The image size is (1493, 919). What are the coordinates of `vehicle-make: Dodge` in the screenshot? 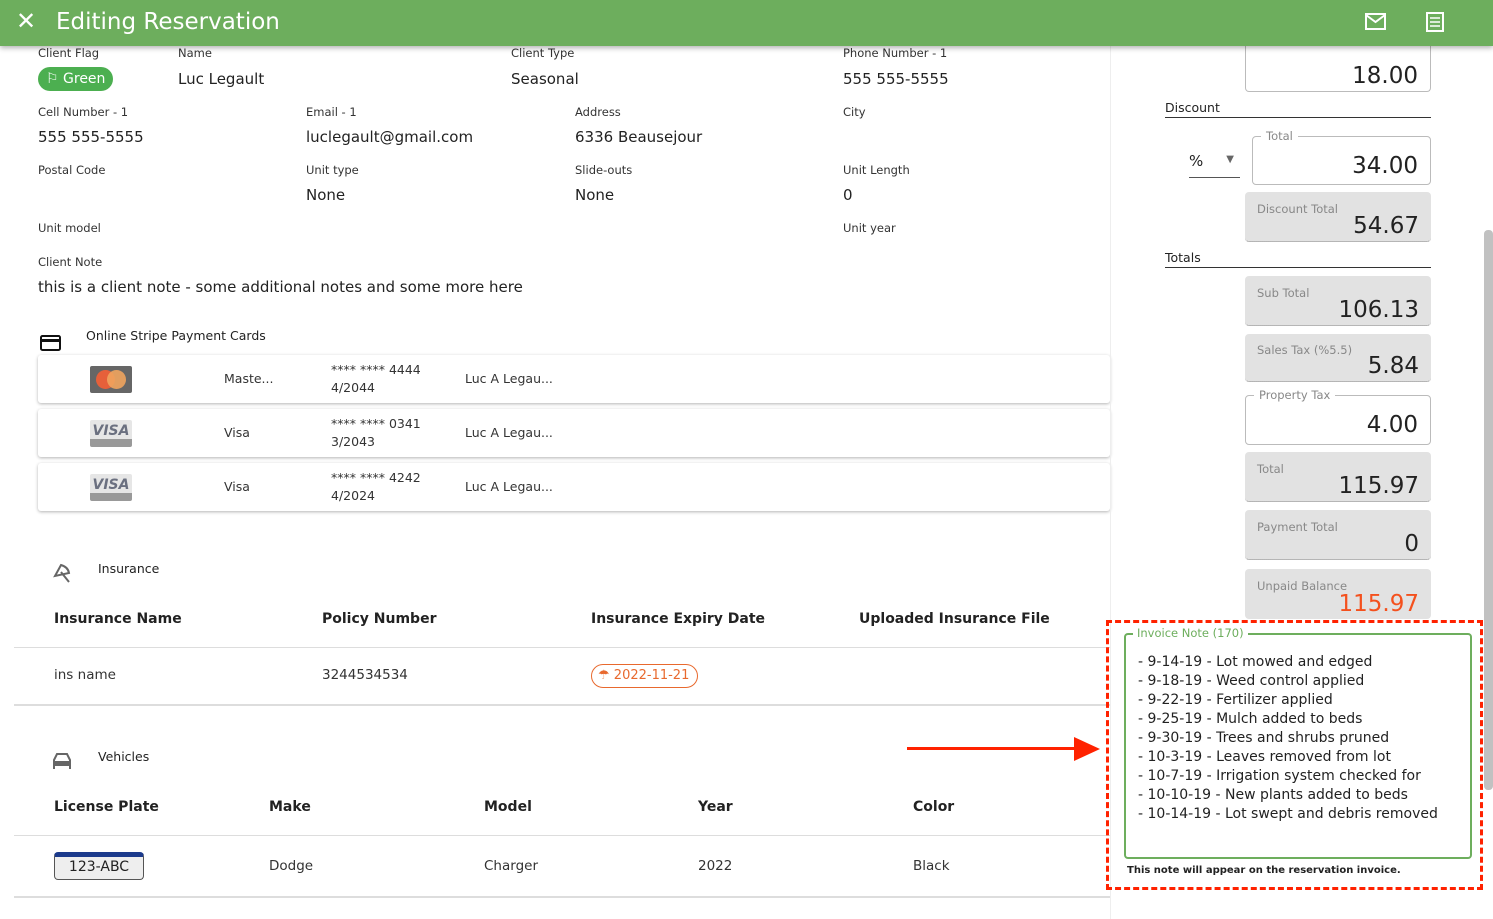 It's located at (291, 866).